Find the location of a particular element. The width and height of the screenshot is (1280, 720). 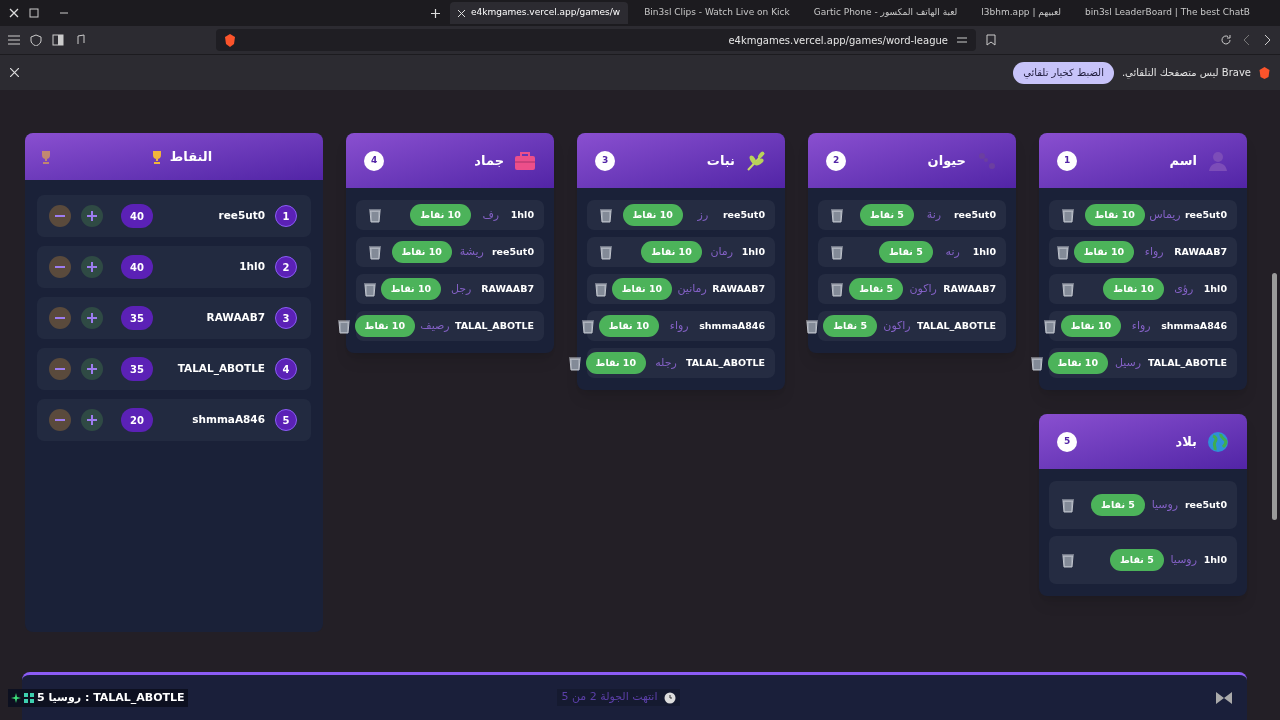

category-number: 1 is located at coordinates (1067, 160).